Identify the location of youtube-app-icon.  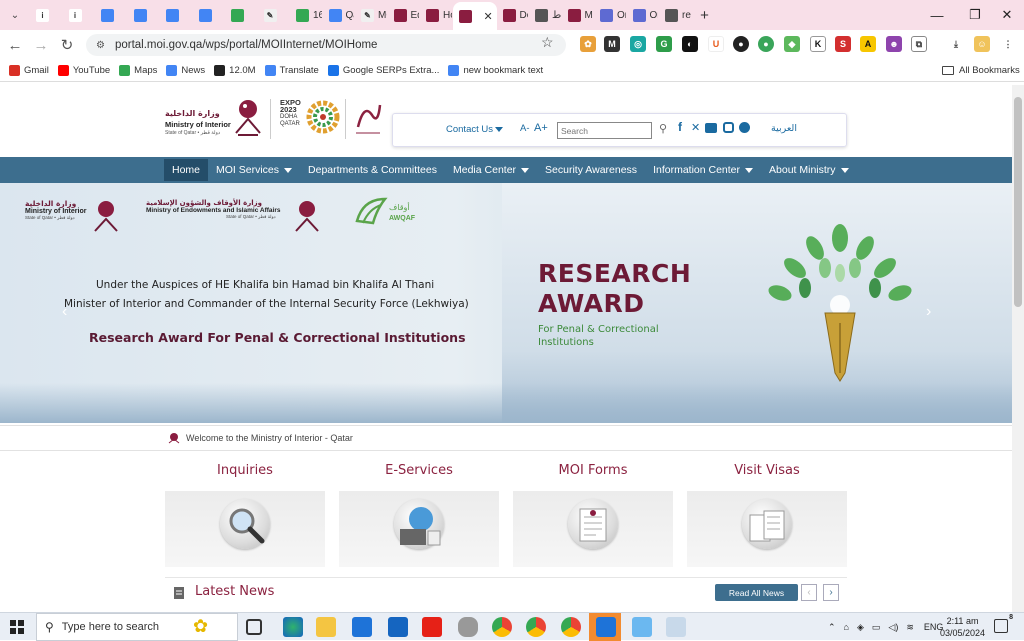
(432, 627).